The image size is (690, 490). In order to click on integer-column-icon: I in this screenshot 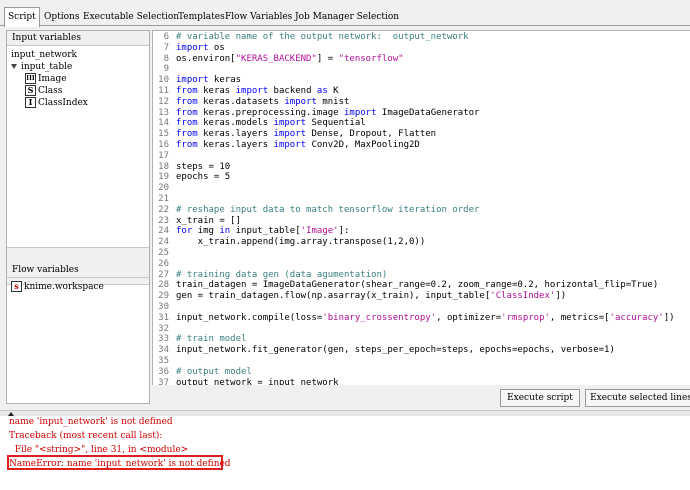, I will do `click(30, 102)`.